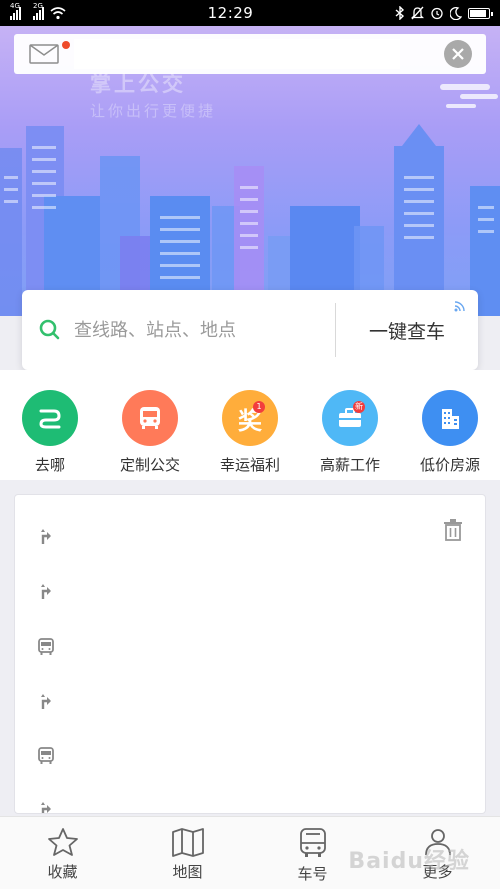 Image resolution: width=500 pixels, height=889 pixels. I want to click on bottom-navigation: 收藏 地图 车号 更多 Baidu经验, so click(250, 852).